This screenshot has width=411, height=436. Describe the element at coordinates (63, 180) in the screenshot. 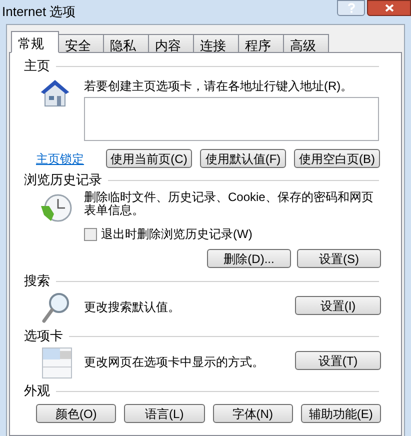

I see `section-heading: 浏览历史记录` at that location.